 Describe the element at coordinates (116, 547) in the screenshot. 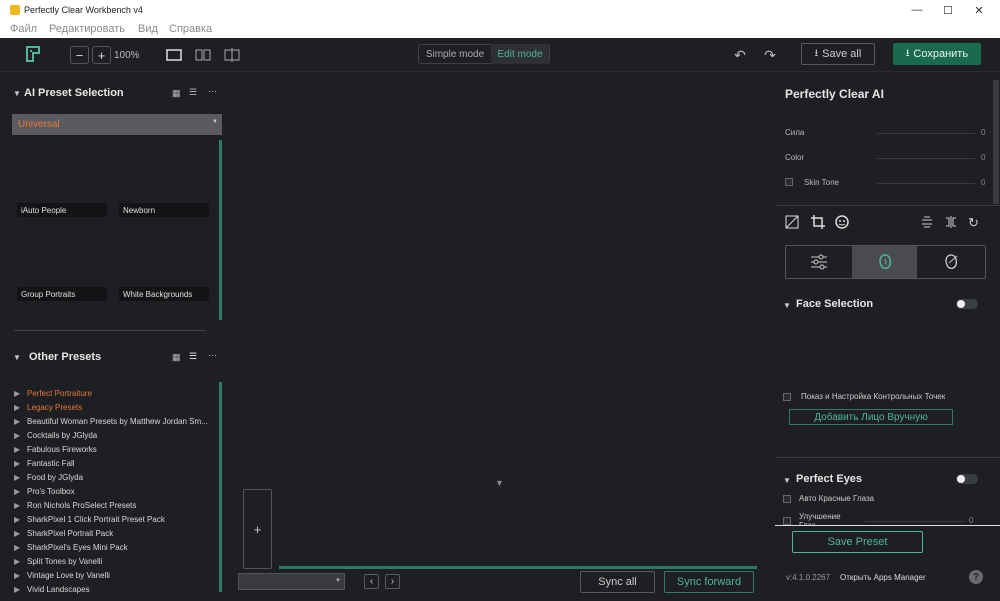

I see `preset-folder-item: ▶ SharkPixel's Eyes Mini Pack` at that location.